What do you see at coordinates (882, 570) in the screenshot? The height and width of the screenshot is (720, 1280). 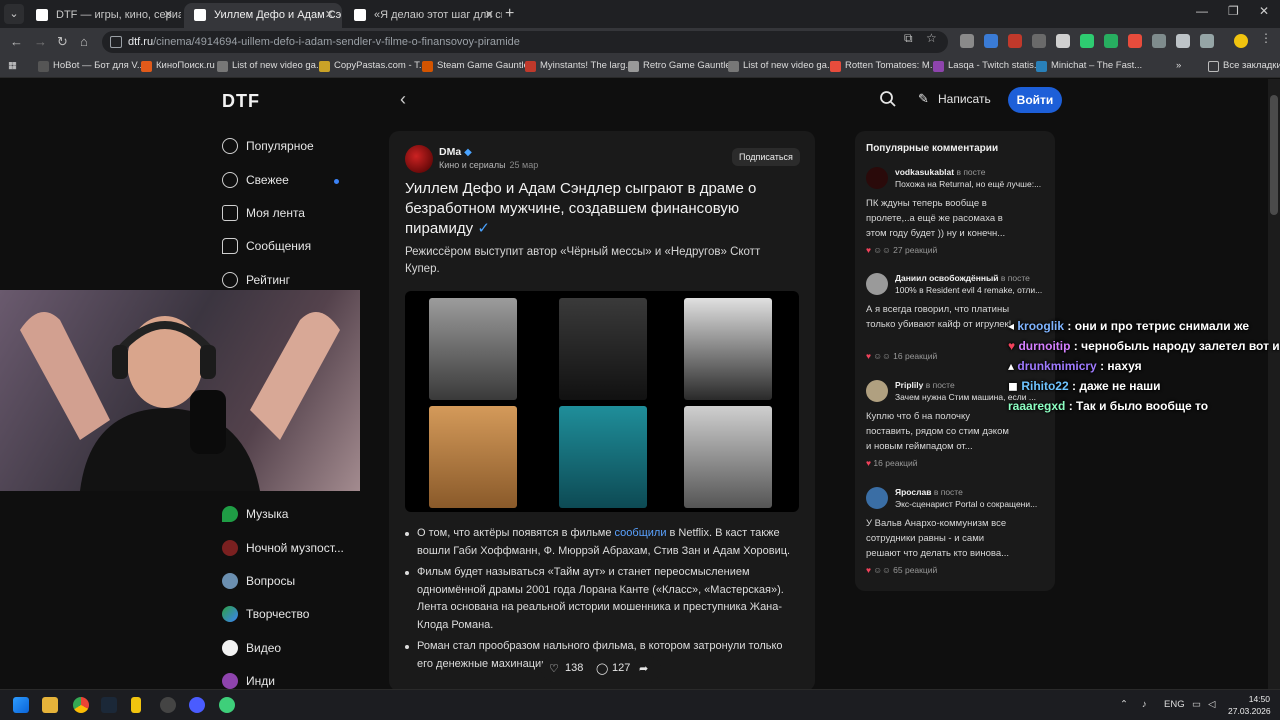 I see `emoji-icon: ☺☺` at bounding box center [882, 570].